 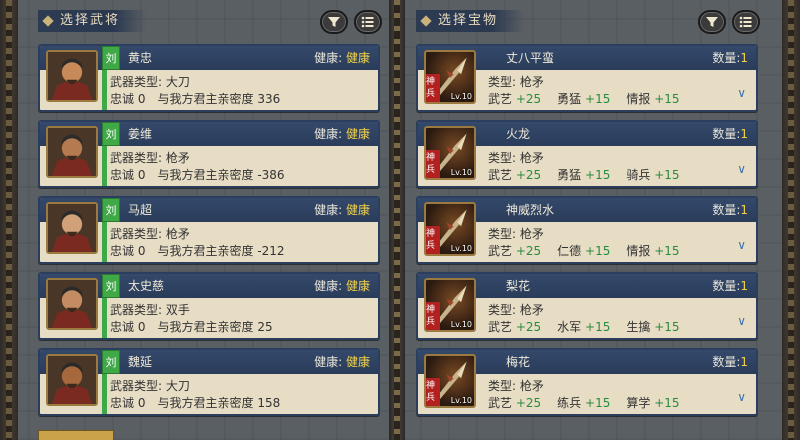 I want to click on stat-name: 武艺, so click(x=500, y=251).